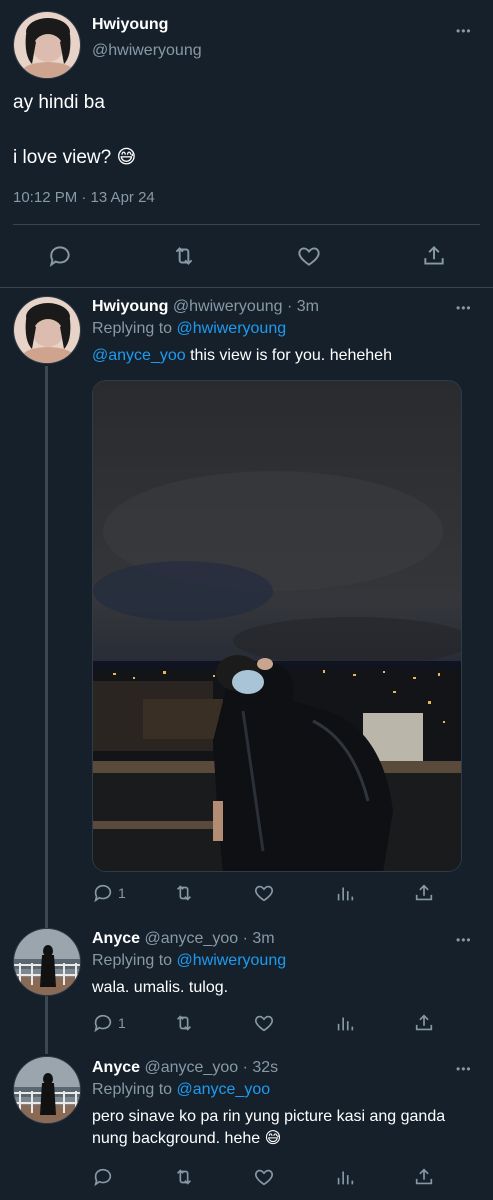  Describe the element at coordinates (147, 51) in the screenshot. I see `author-handle: @hwiweryoung` at that location.